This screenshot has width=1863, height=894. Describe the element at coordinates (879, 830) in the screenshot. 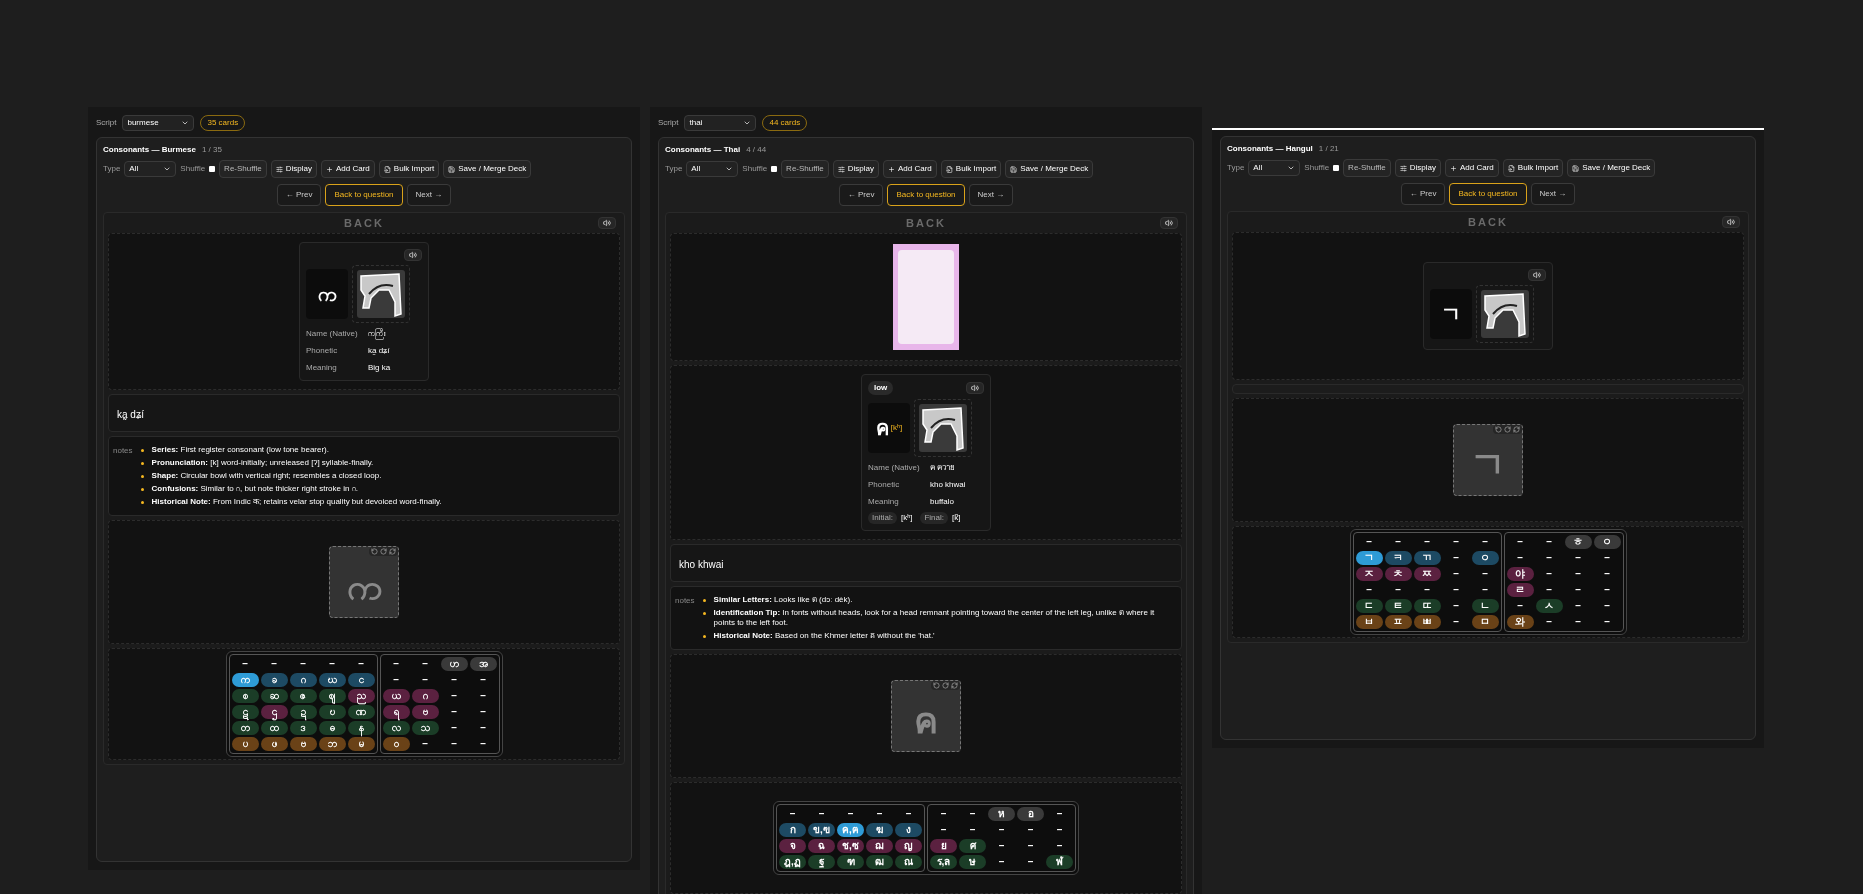

I see `table-cell: ฆ` at that location.